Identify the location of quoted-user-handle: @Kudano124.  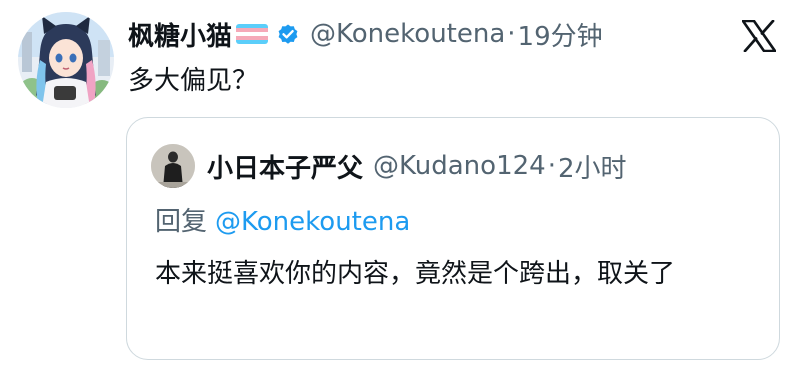
(459, 166).